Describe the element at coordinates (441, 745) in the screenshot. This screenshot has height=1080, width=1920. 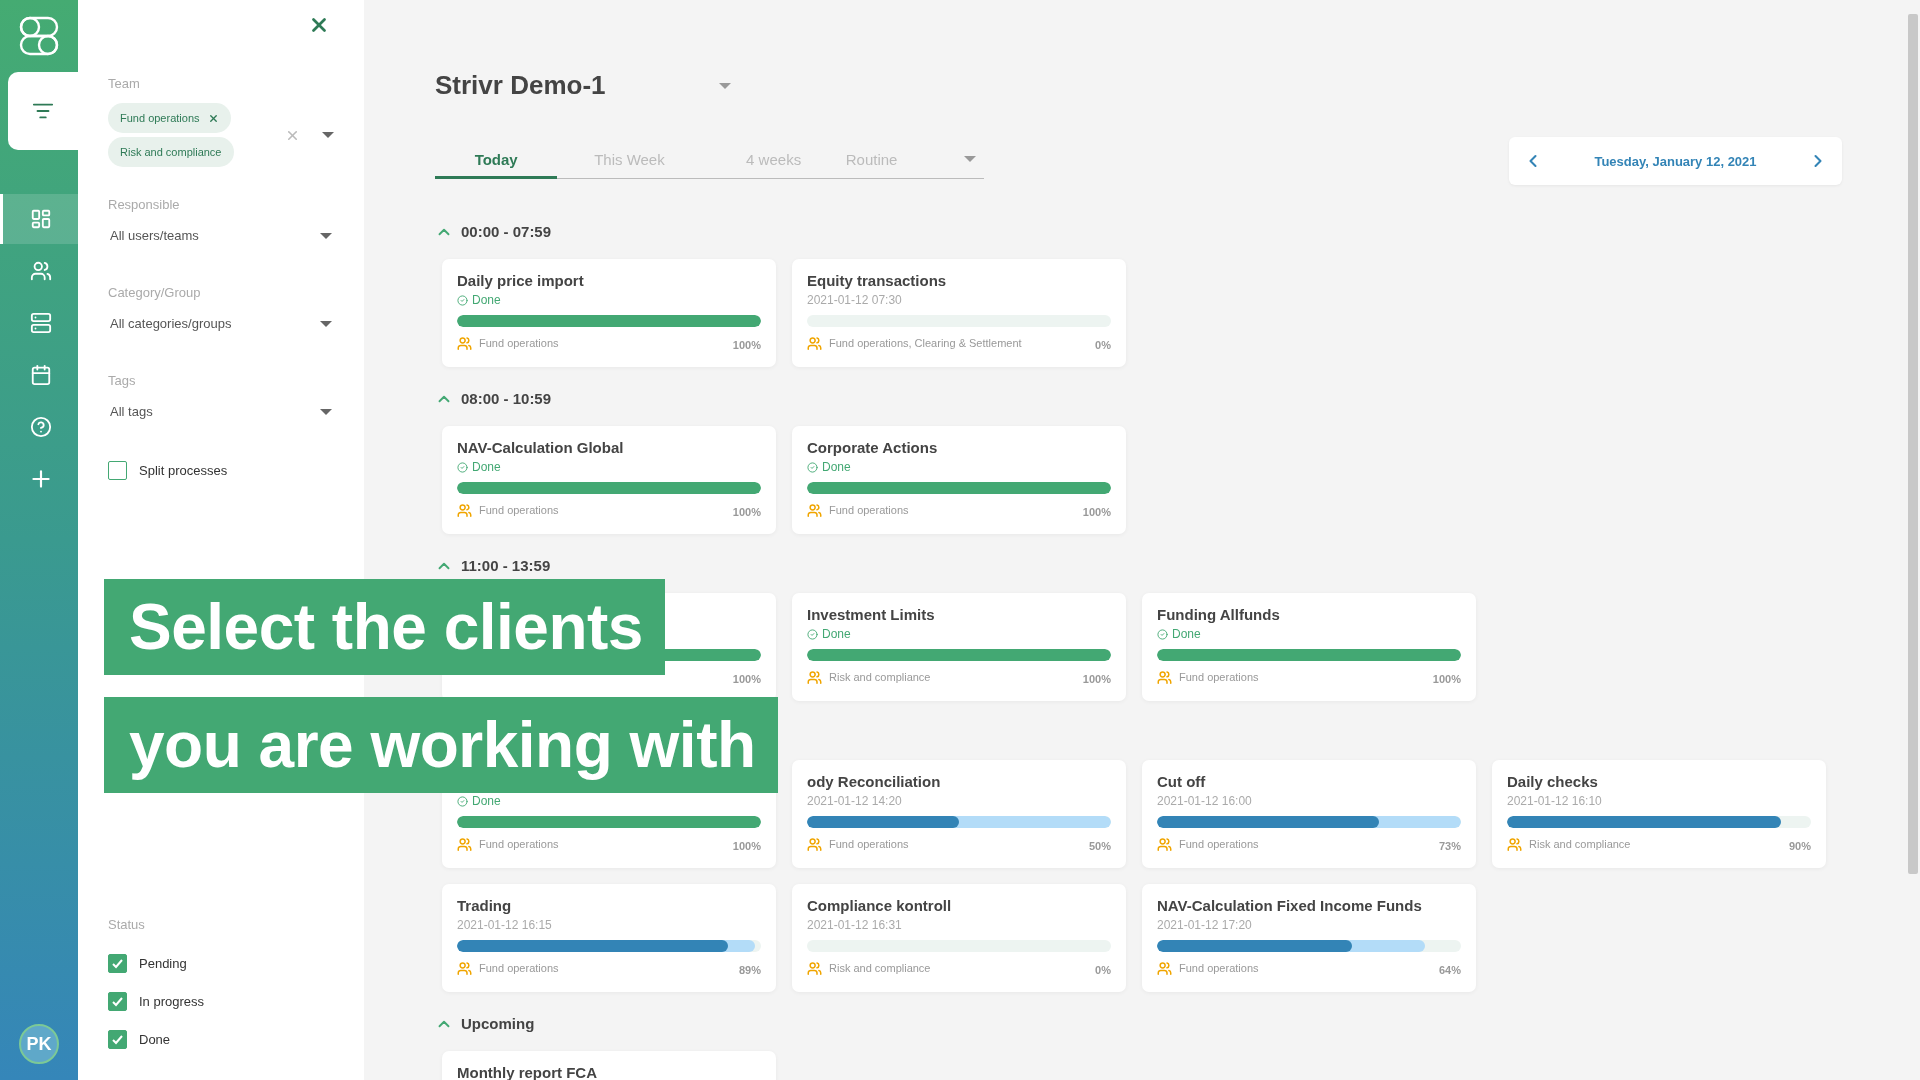
I see `video-caption-overlay: you are working with` at that location.